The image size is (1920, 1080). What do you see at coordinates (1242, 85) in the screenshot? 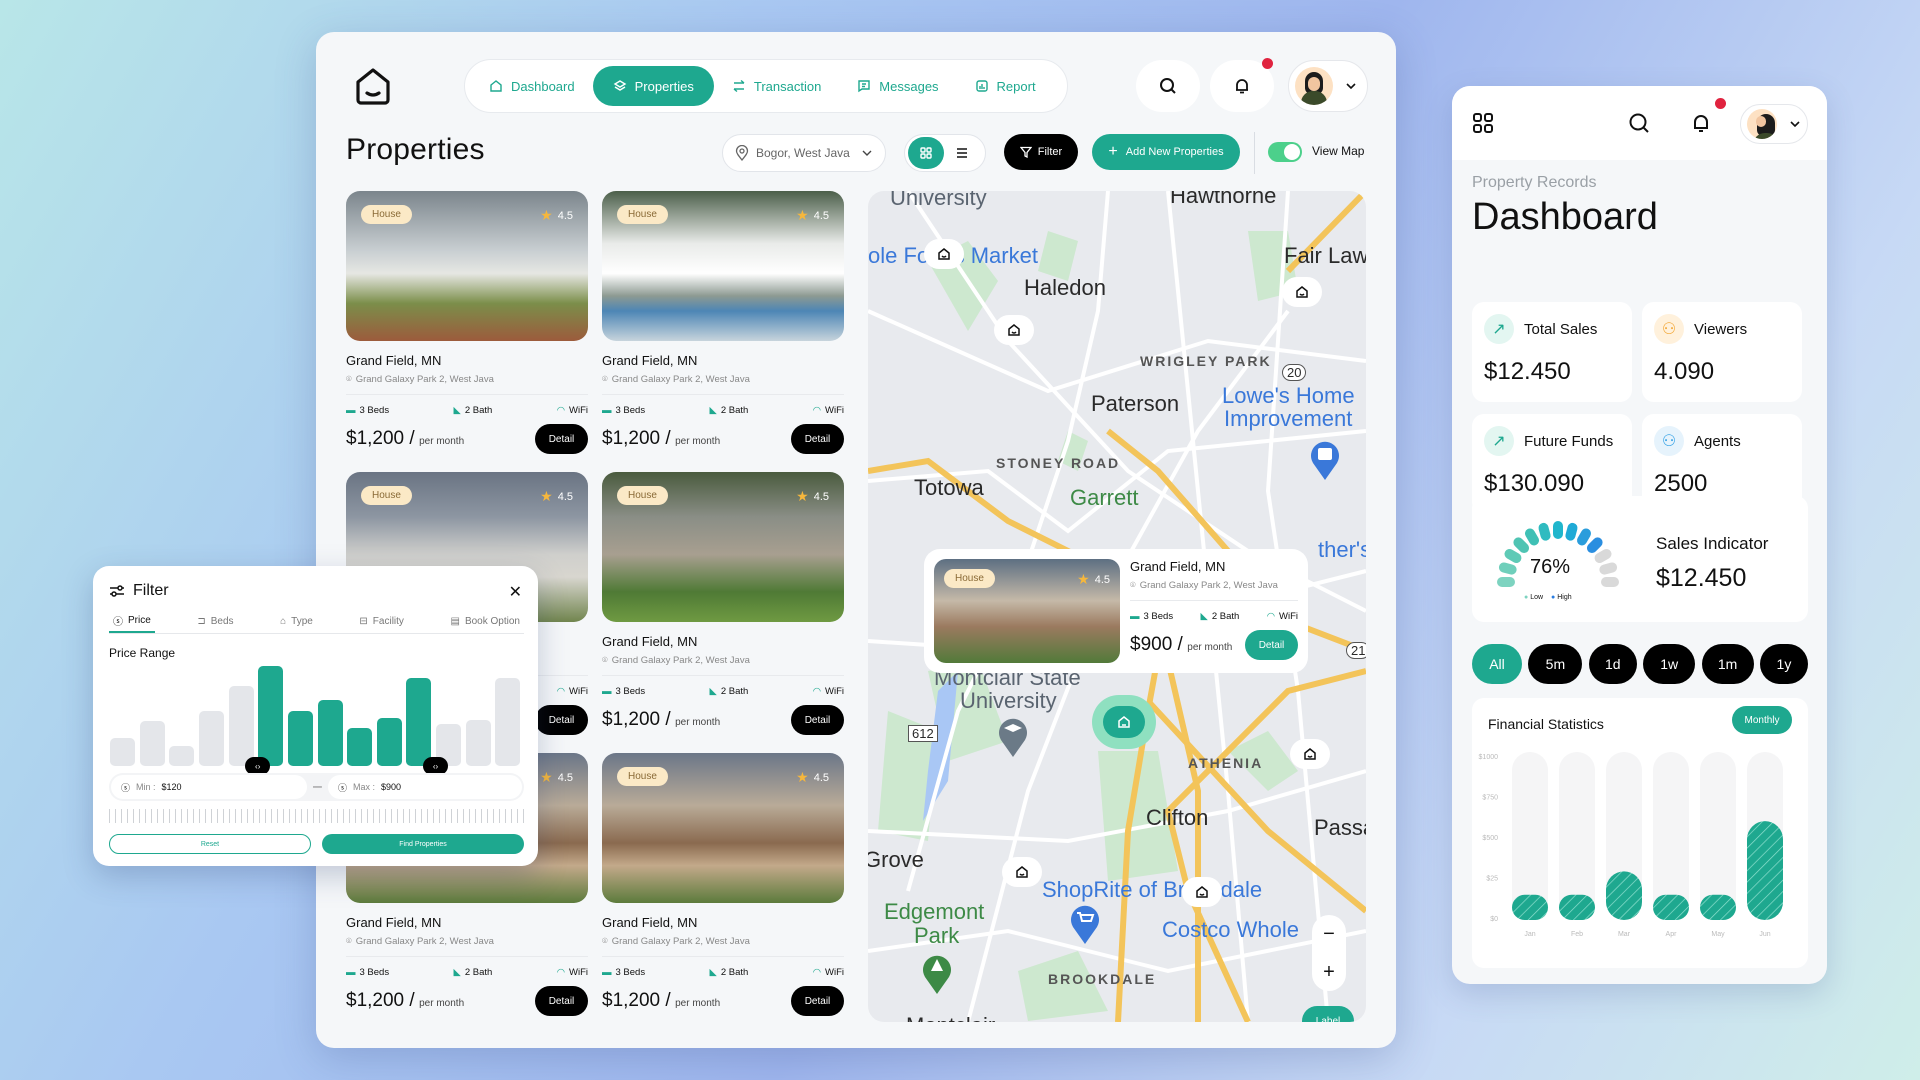
I see `notifications-button` at bounding box center [1242, 85].